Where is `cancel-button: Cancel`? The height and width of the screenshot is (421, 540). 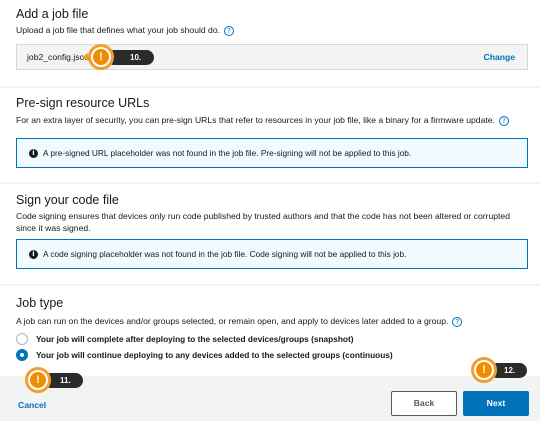 cancel-button: Cancel is located at coordinates (32, 405).